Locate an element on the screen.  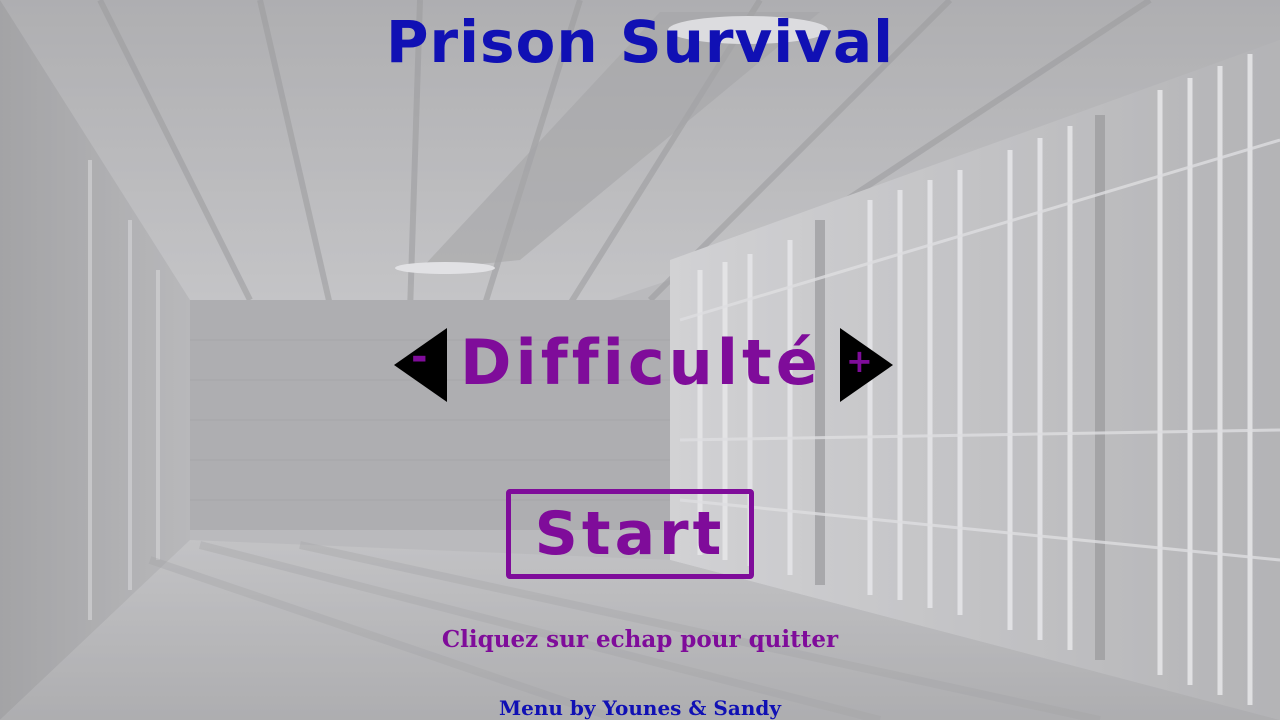
difficulty-increase-button is located at coordinates (866, 365).